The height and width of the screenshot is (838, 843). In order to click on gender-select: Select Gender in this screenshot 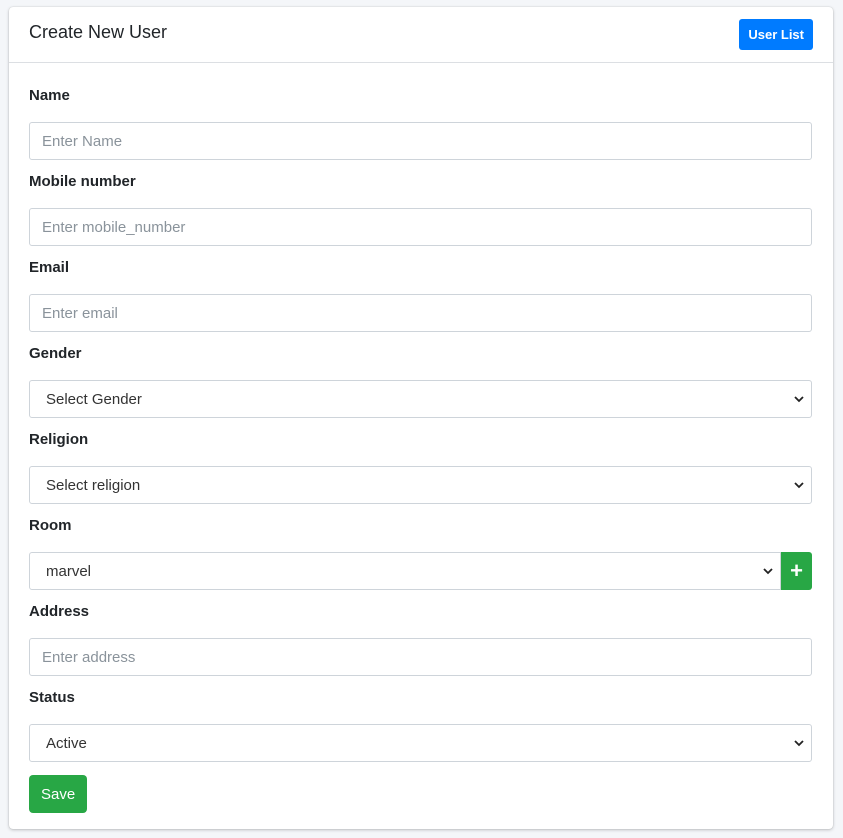, I will do `click(420, 399)`.